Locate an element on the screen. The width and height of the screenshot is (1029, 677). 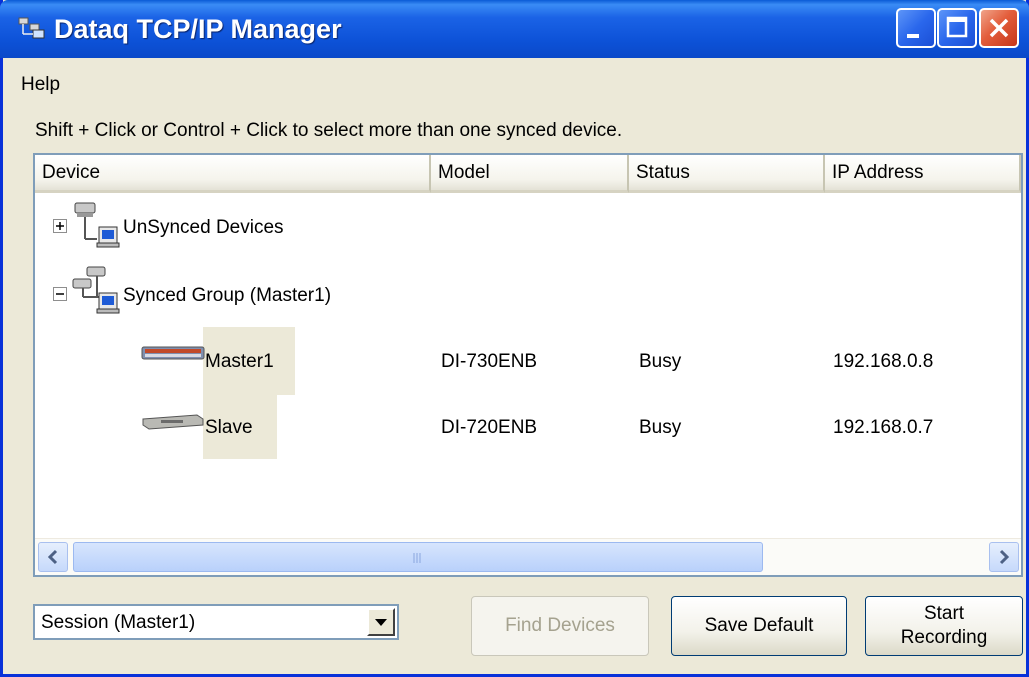
maximize-button is located at coordinates (957, 28).